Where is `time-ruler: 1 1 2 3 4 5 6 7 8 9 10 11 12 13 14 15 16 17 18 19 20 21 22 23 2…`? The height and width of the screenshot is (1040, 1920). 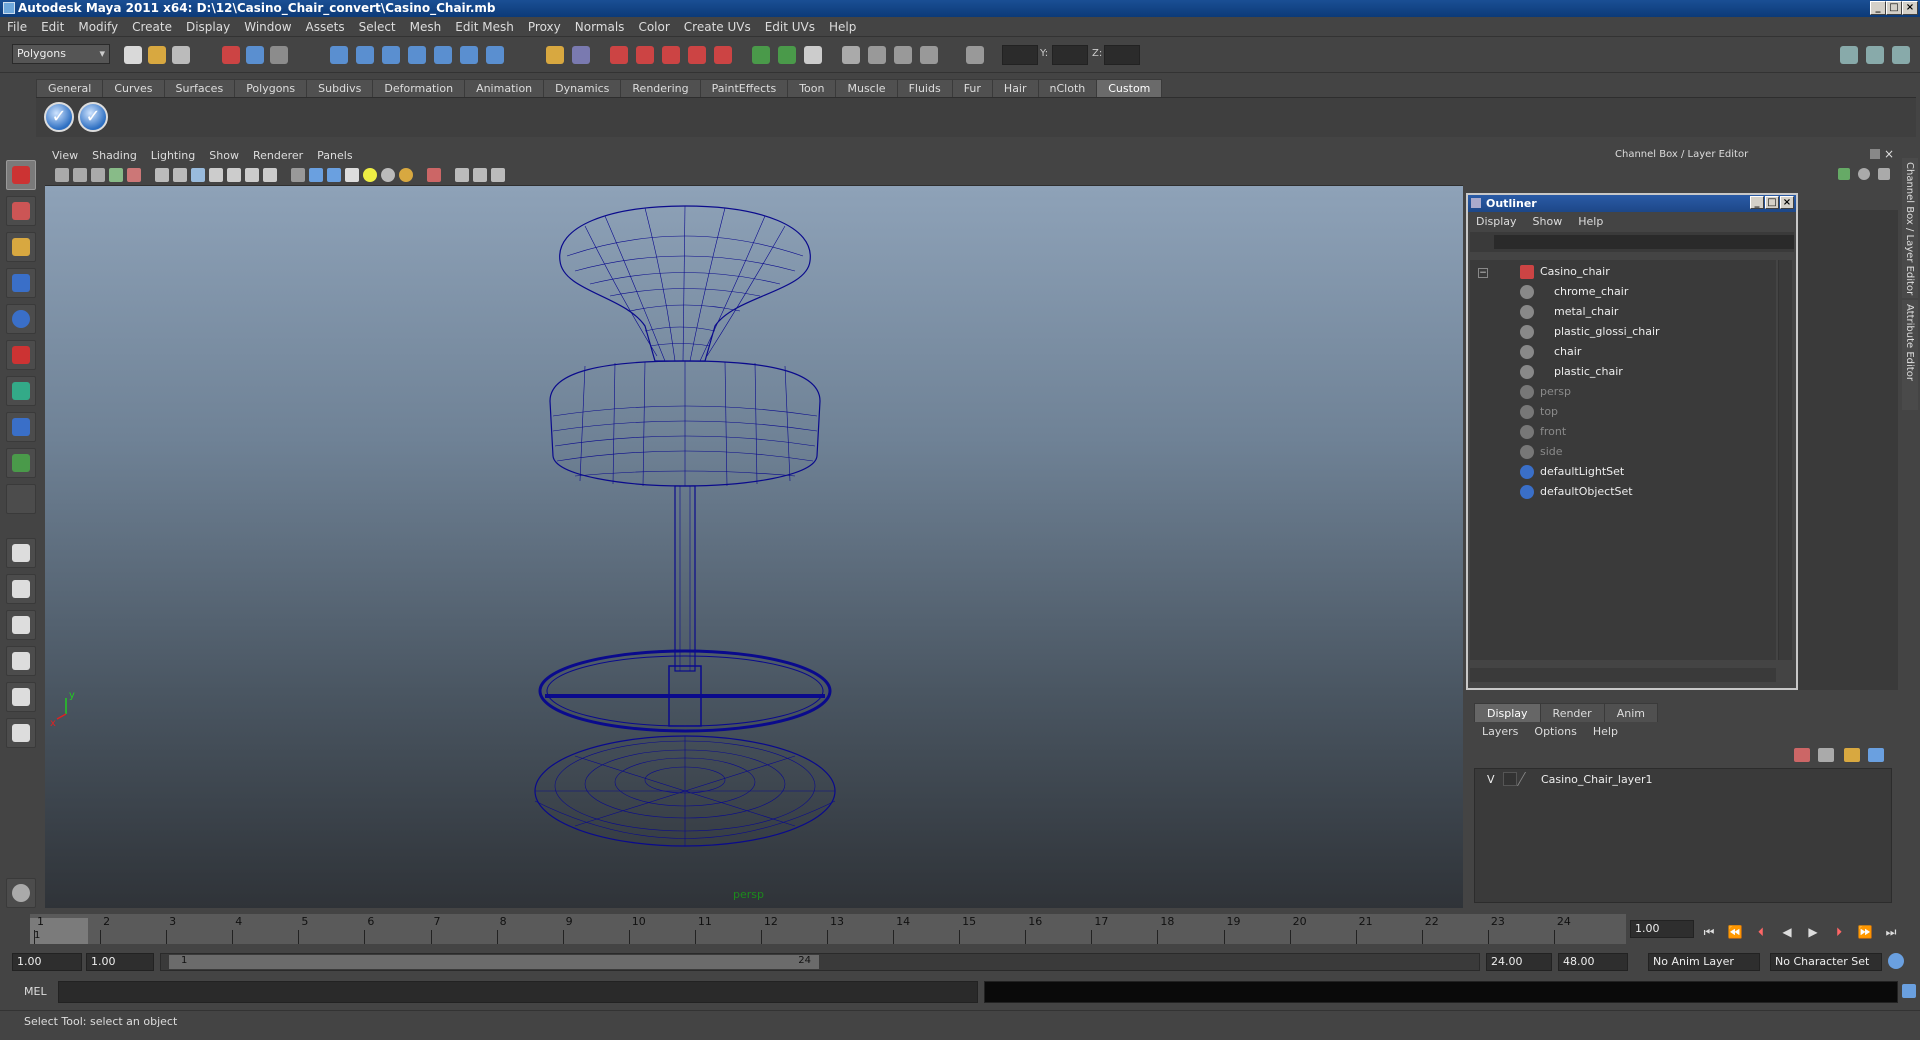 time-ruler: 1 1 2 3 4 5 6 7 8 9 10 11 12 13 14 15 16 17 18 19 20 21 22 23 2… is located at coordinates (828, 929).